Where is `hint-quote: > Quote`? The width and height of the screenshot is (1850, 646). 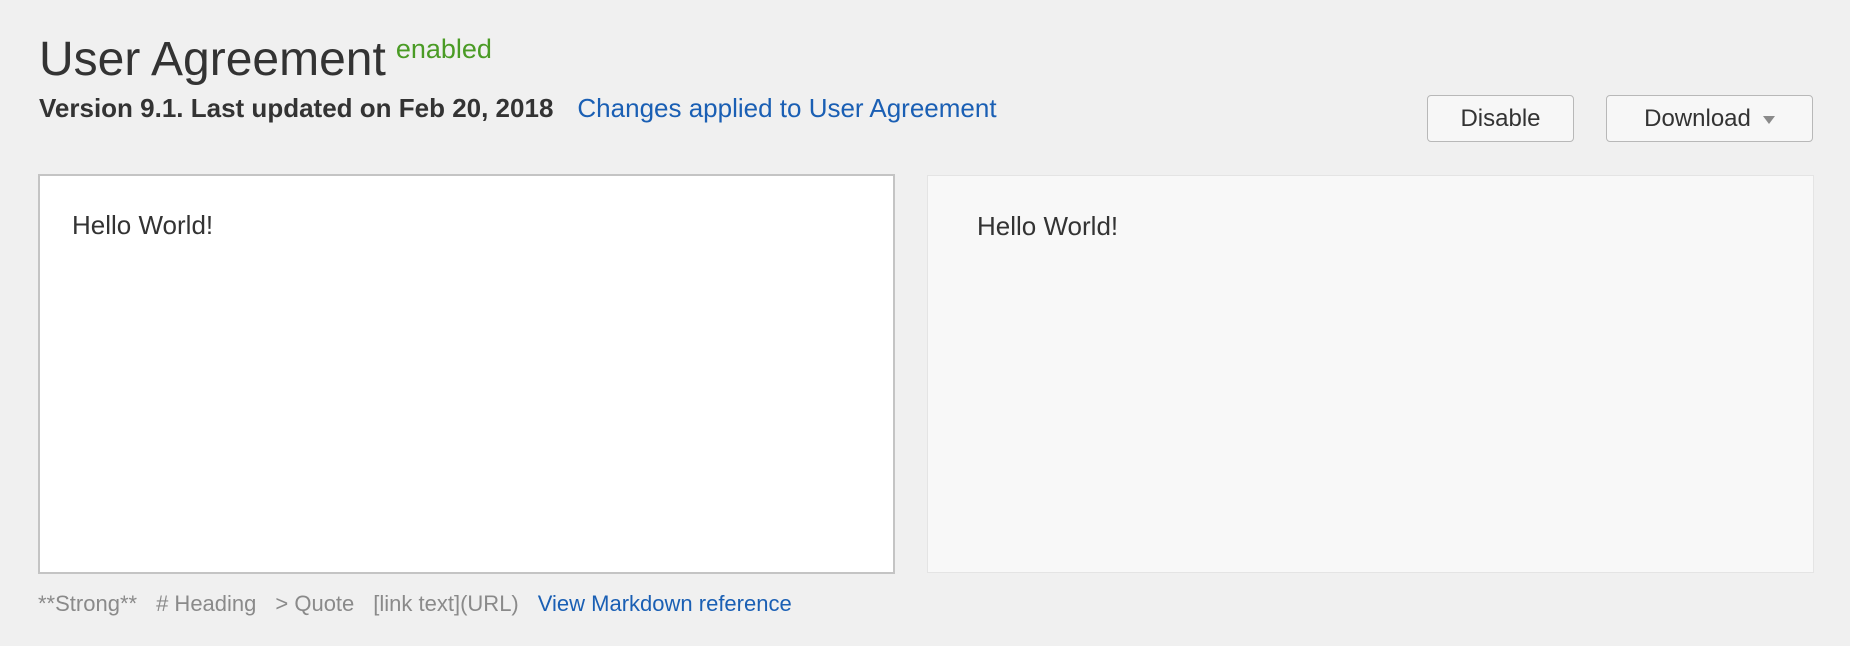 hint-quote: > Quote is located at coordinates (315, 603).